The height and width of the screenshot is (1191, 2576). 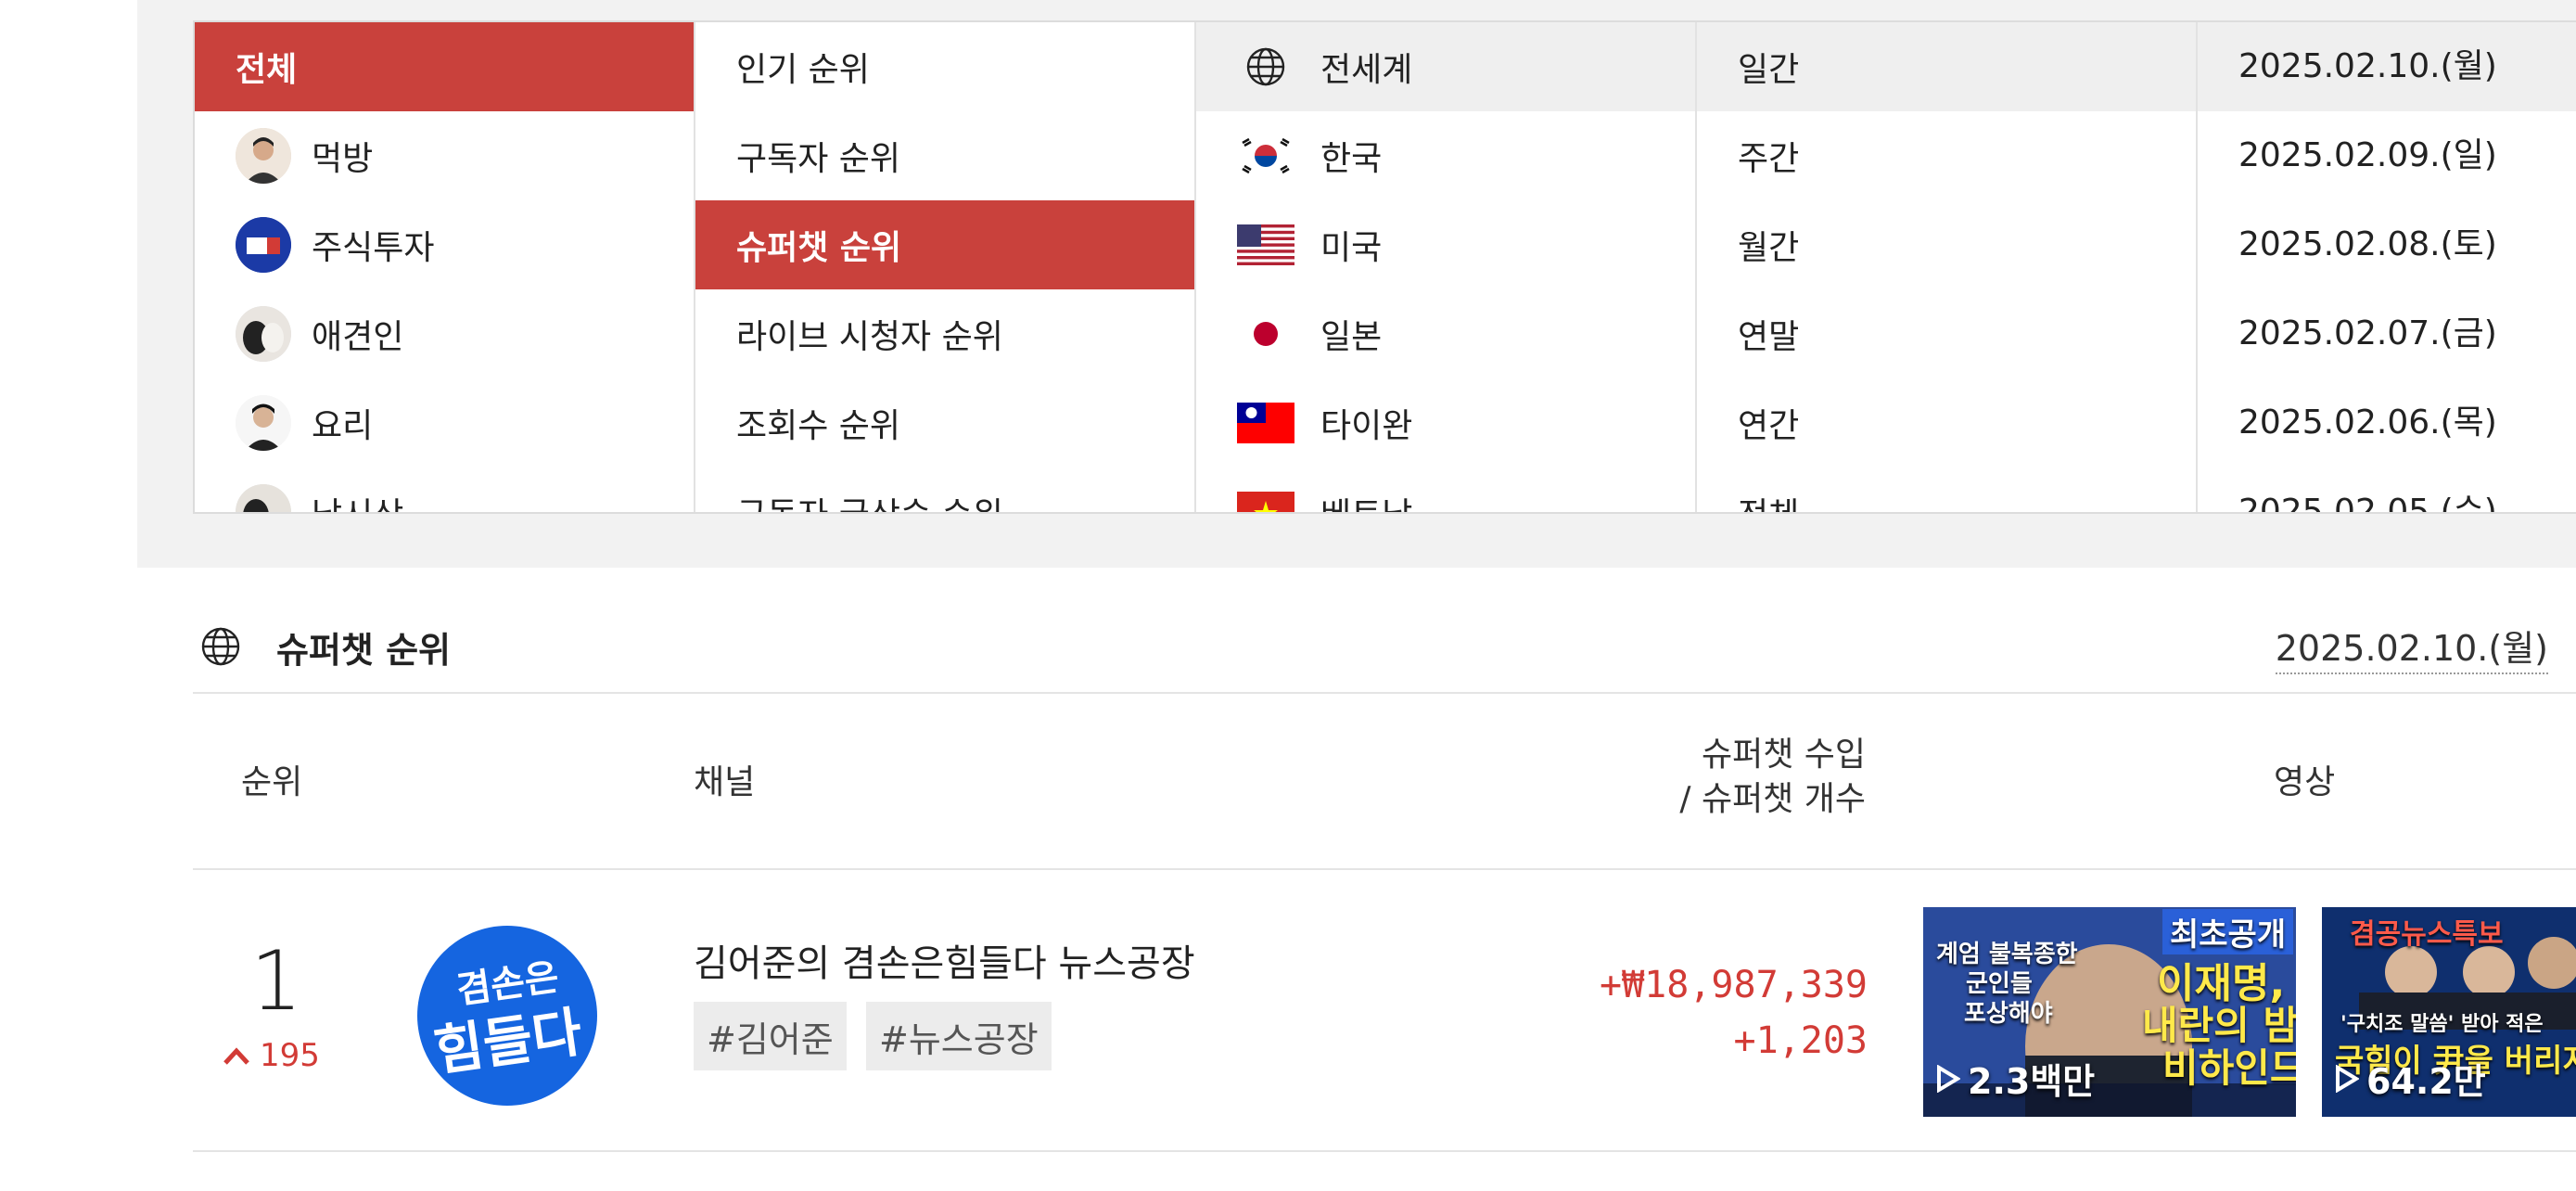 What do you see at coordinates (276, 981) in the screenshot?
I see `rank-number: 1` at bounding box center [276, 981].